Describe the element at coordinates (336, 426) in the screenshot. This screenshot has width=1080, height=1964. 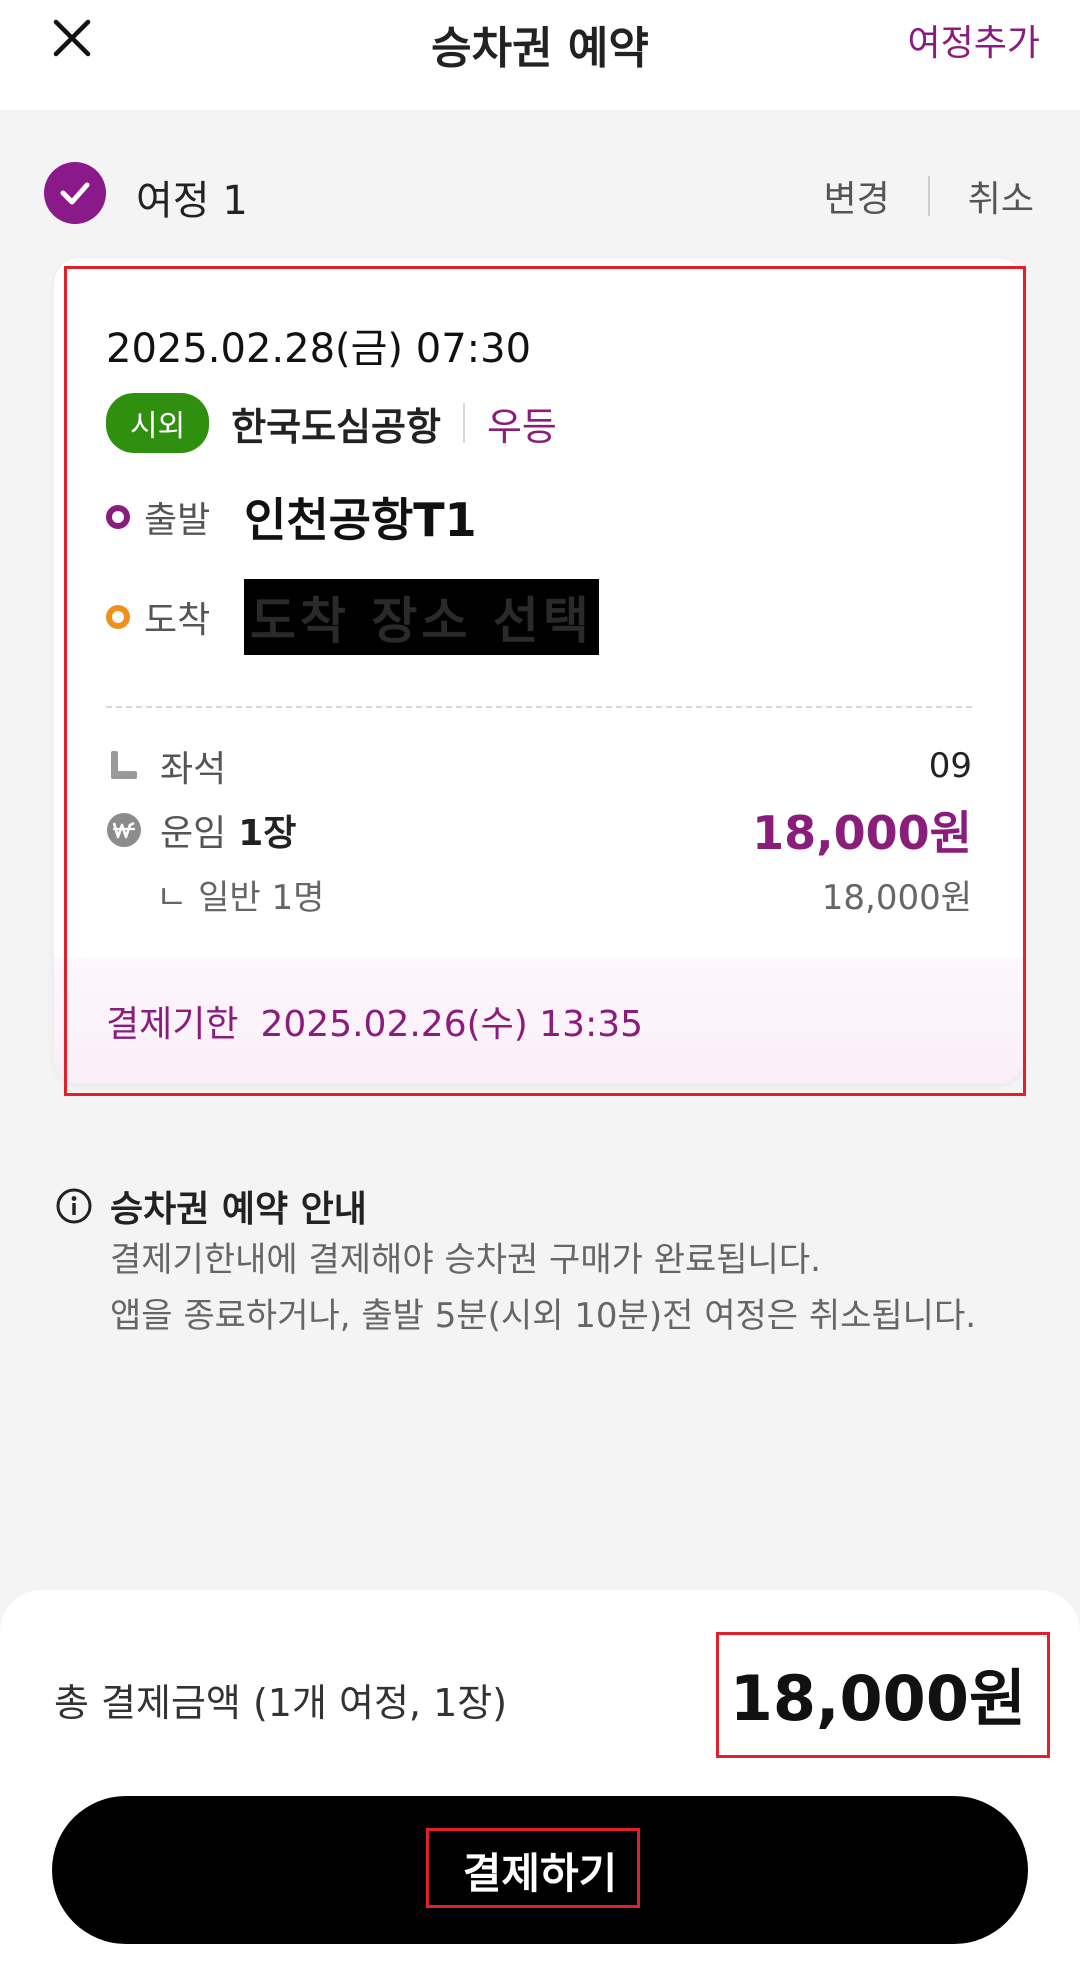
I see `bus-company: 한국도심공항` at that location.